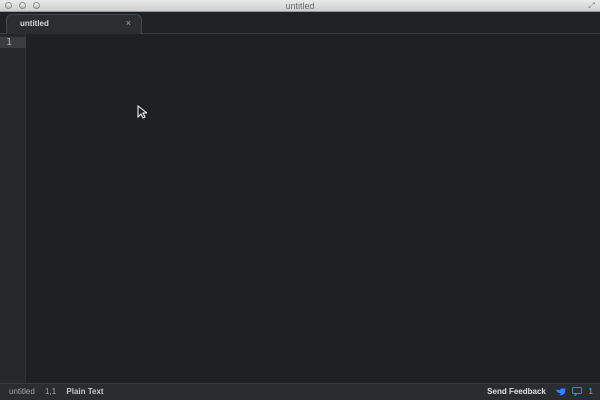  What do you see at coordinates (13, 208) in the screenshot?
I see `line-number-gutter: 1` at bounding box center [13, 208].